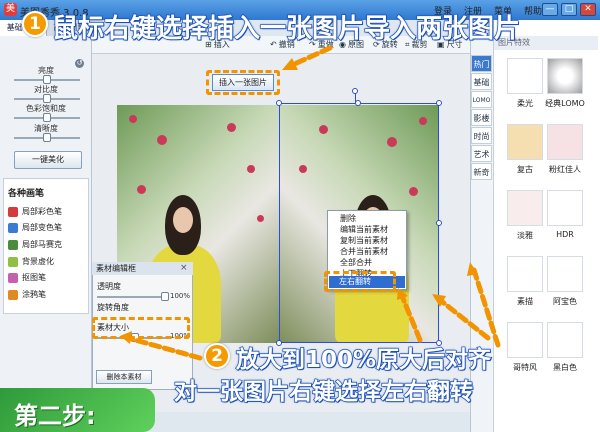 Image resolution: width=600 pixels, height=432 pixels. Describe the element at coordinates (565, 234) in the screenshot. I see `effect-label: HDR` at that location.